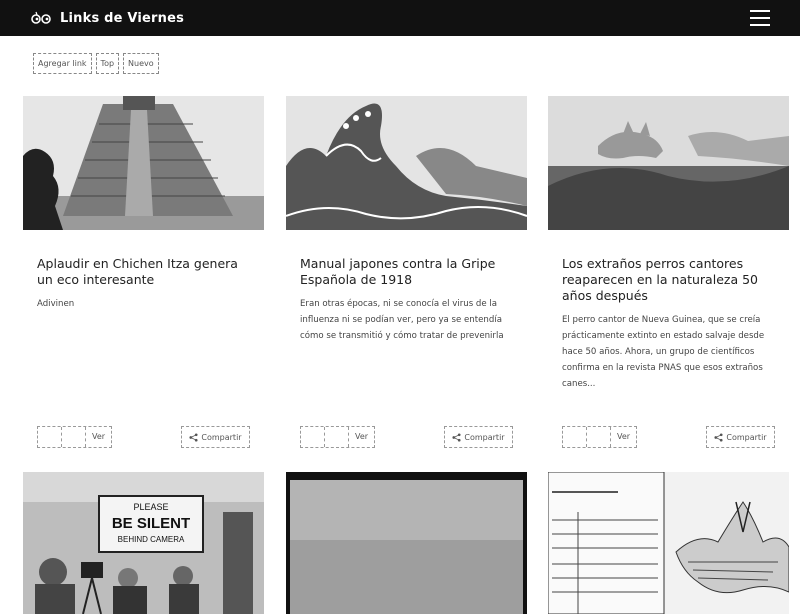  Describe the element at coordinates (62, 63) in the screenshot. I see `add-link-button: Agregar link` at that location.